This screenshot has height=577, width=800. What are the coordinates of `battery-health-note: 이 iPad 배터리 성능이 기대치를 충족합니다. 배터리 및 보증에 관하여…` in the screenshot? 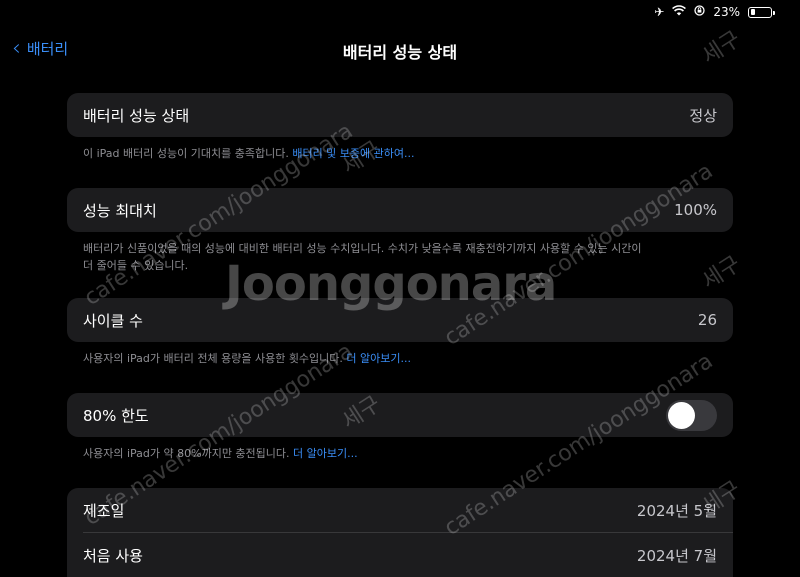 It's located at (403, 153).